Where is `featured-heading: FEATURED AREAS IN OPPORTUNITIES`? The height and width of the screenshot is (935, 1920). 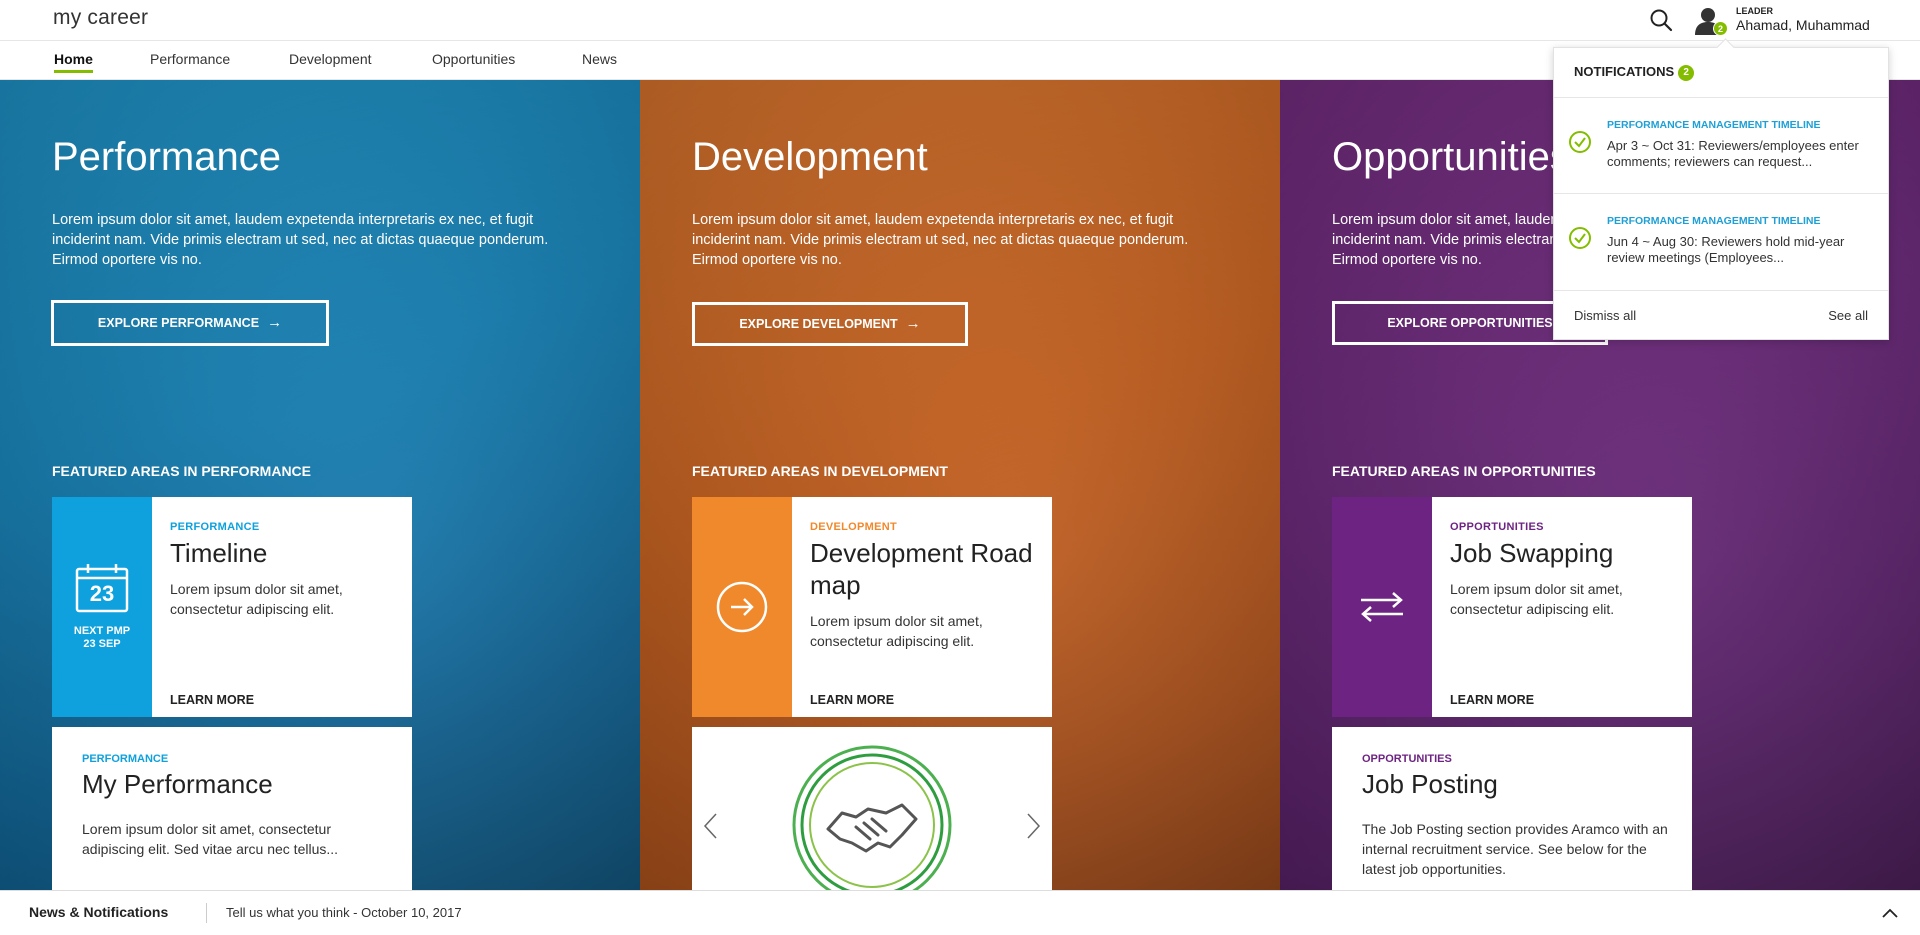
featured-heading: FEATURED AREAS IN OPPORTUNITIES is located at coordinates (1464, 471).